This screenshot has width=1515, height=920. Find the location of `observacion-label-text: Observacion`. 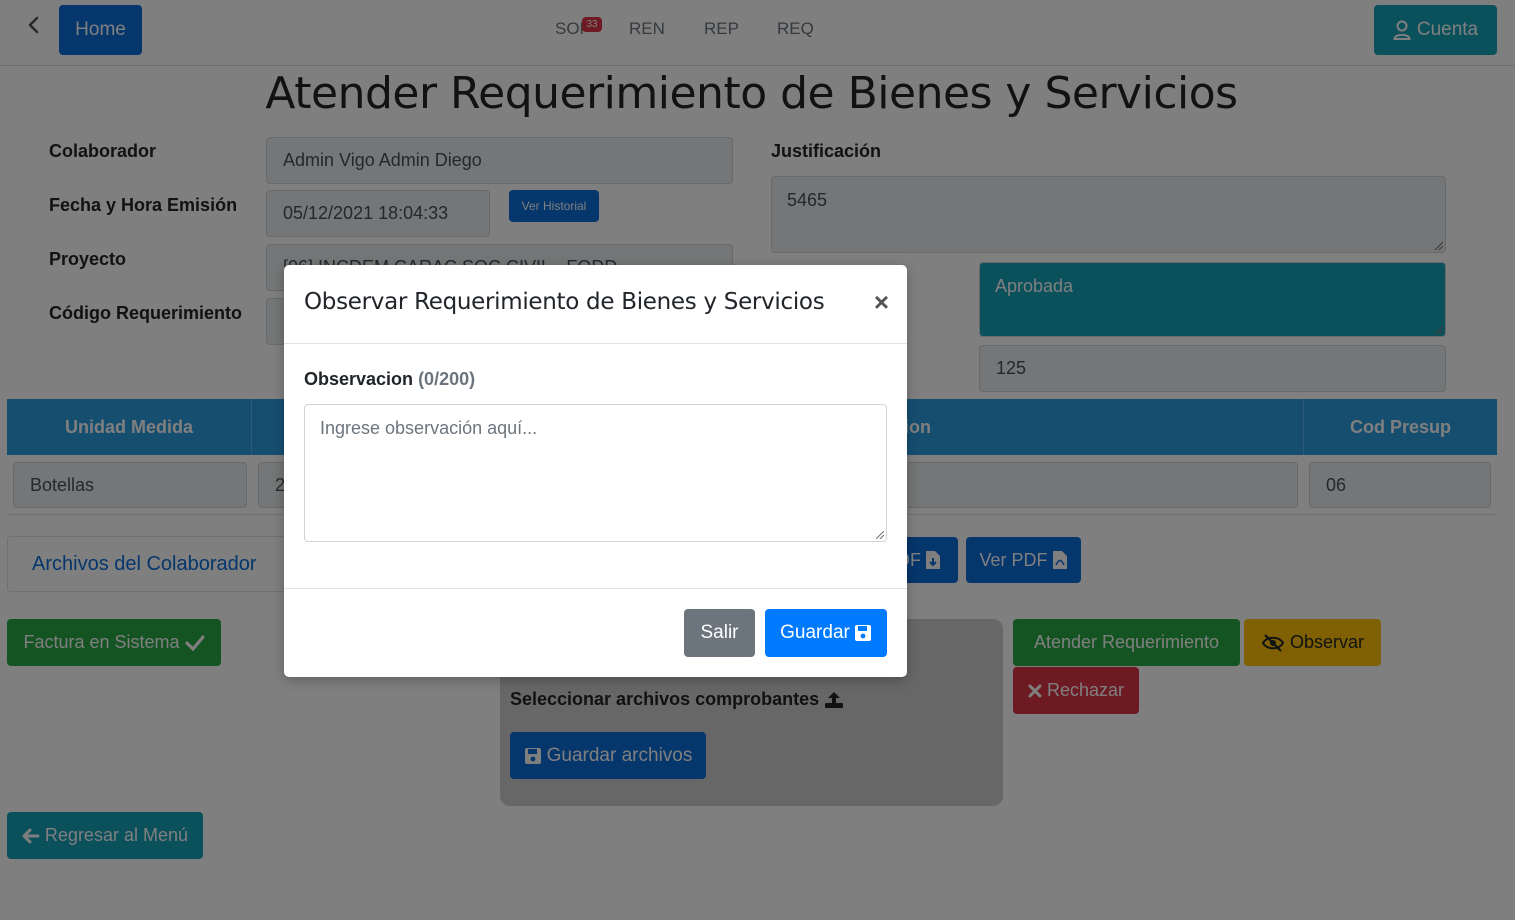

observacion-label-text: Observacion is located at coordinates (359, 379).